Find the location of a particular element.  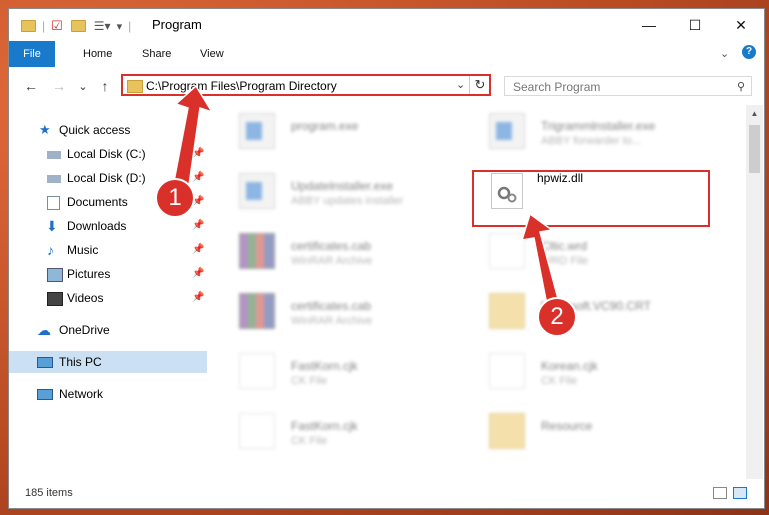

callout-step-2: 2 is located at coordinates (557, 317).